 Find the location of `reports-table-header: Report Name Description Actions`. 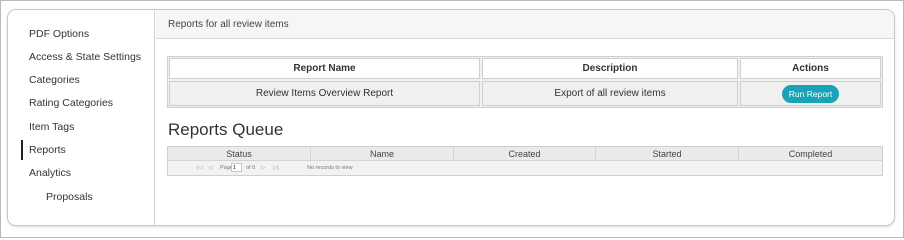

reports-table-header: Report Name Description Actions is located at coordinates (525, 68).